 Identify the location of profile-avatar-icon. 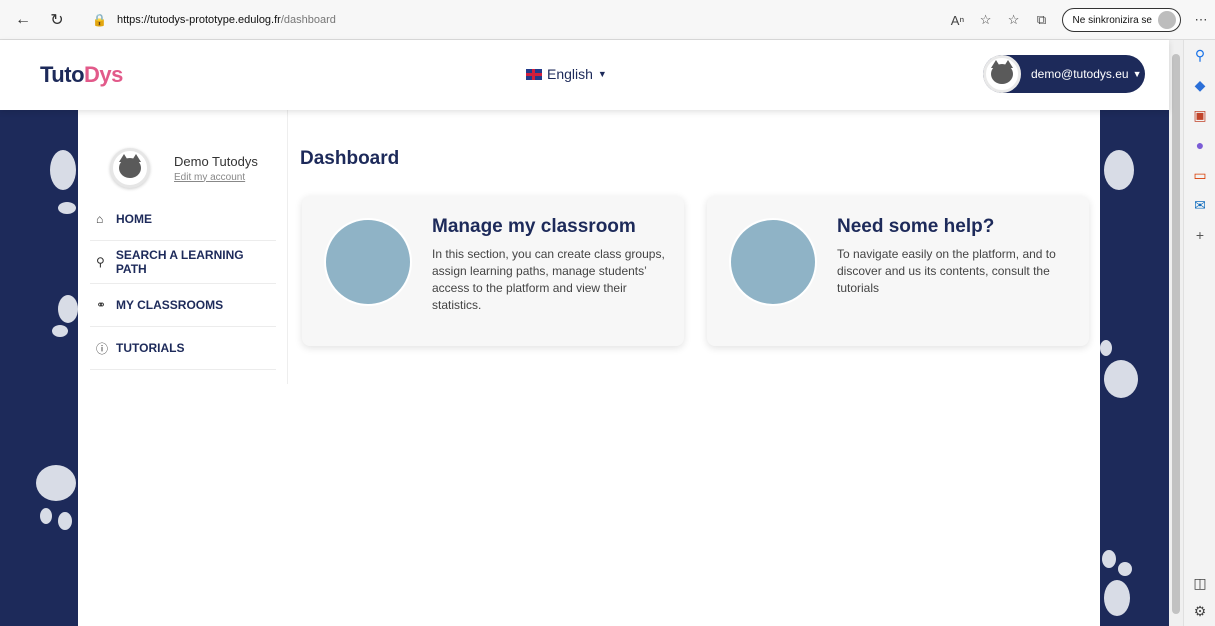
(1167, 20).